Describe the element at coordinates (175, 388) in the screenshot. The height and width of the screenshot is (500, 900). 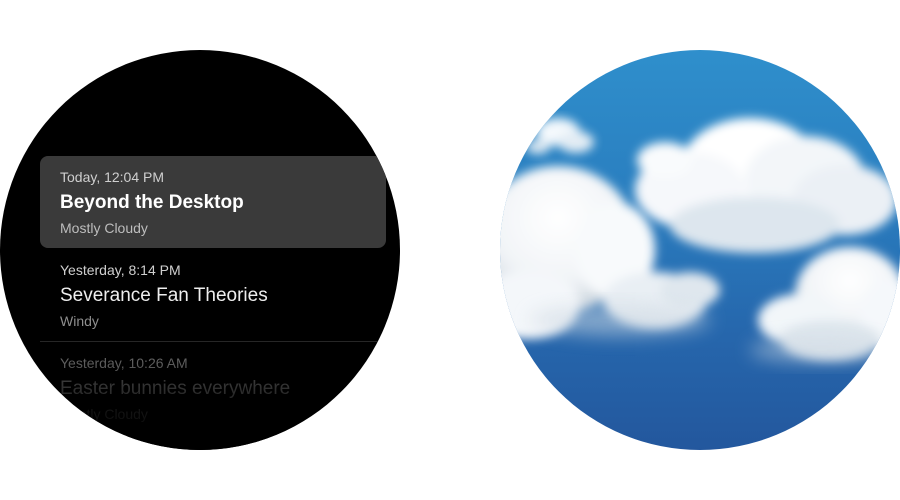
I see `item-title: Easter bunnies everywhere` at that location.